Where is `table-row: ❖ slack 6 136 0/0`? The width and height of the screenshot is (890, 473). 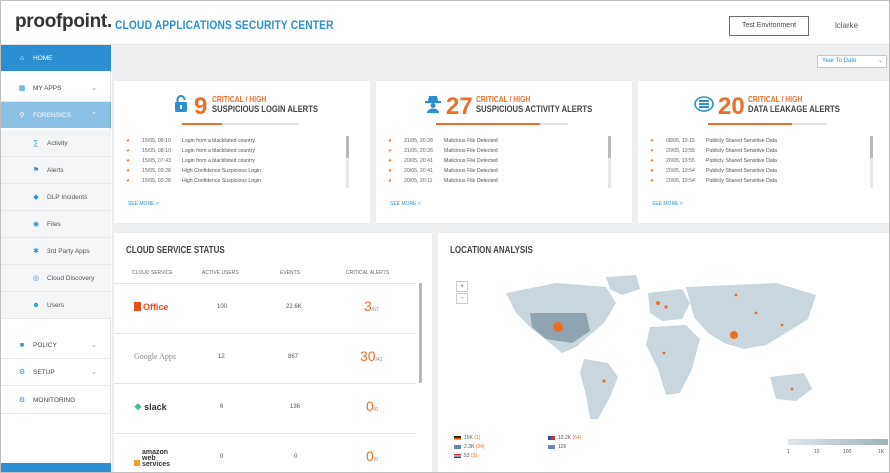 table-row: ❖ slack 6 136 0/0 is located at coordinates (265, 408).